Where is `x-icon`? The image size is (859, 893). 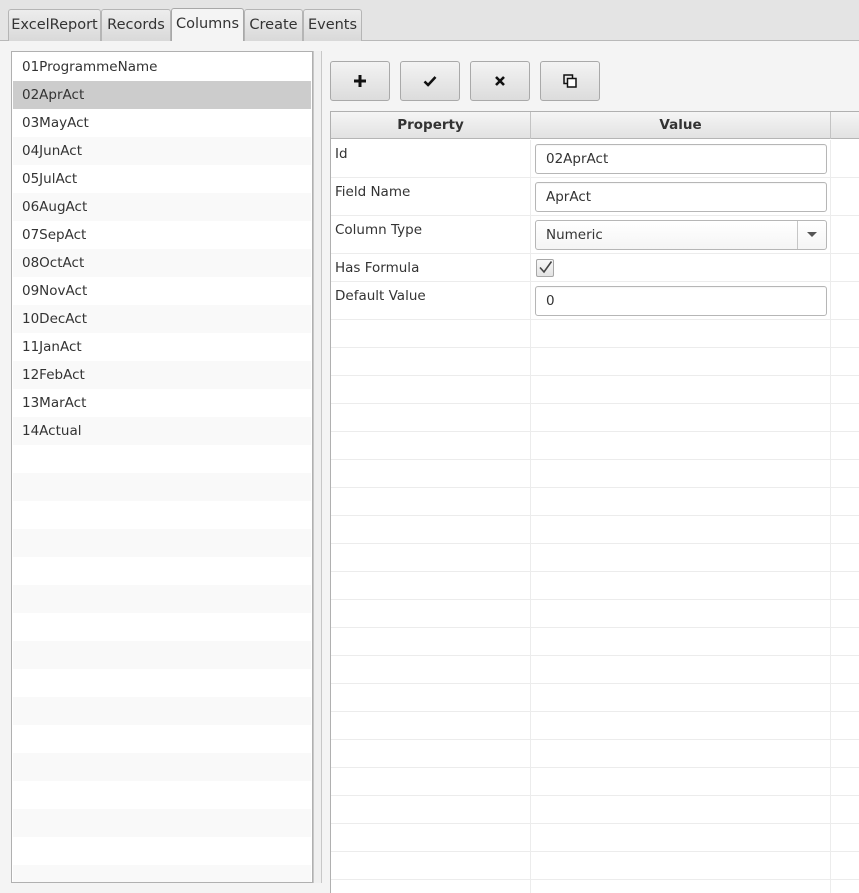
x-icon is located at coordinates (500, 81).